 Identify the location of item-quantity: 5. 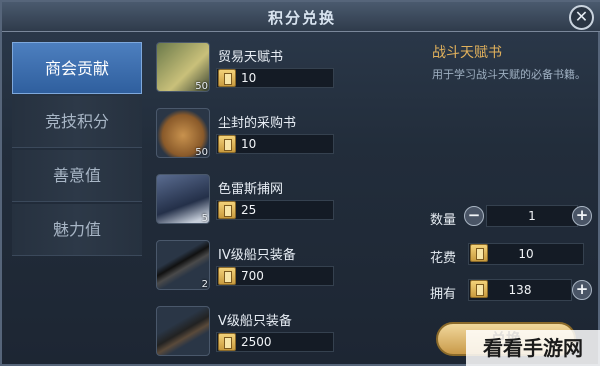
(204, 218).